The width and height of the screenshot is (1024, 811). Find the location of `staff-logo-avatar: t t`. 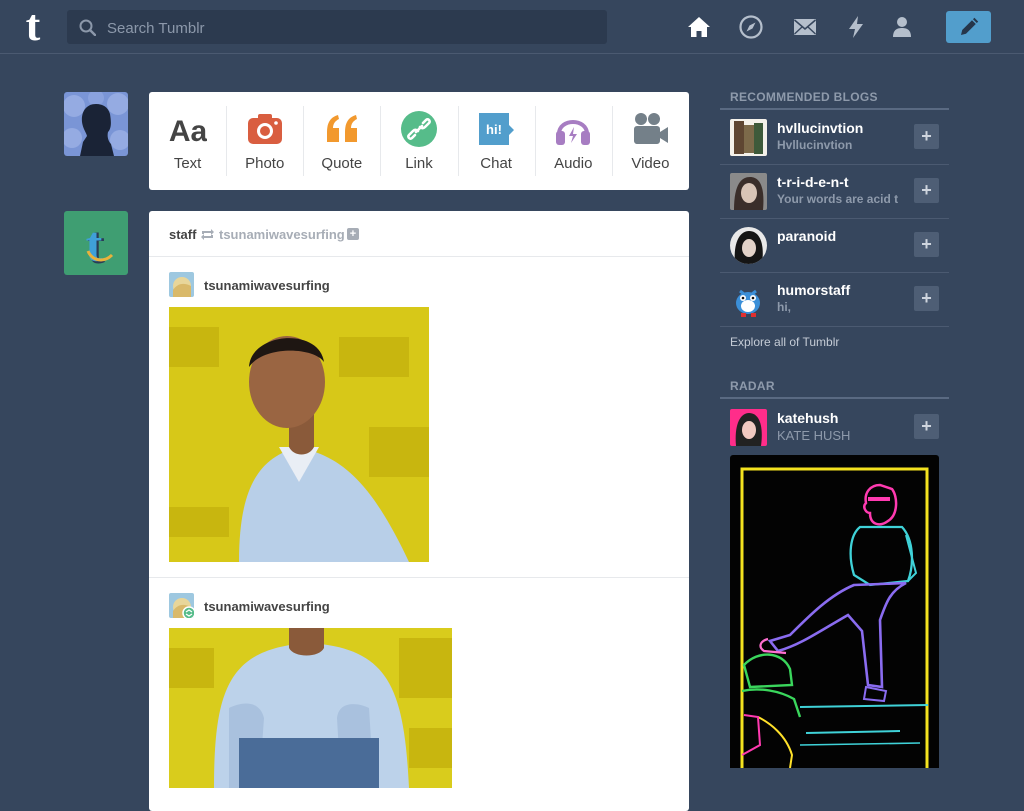

staff-logo-avatar: t t is located at coordinates (96, 243).